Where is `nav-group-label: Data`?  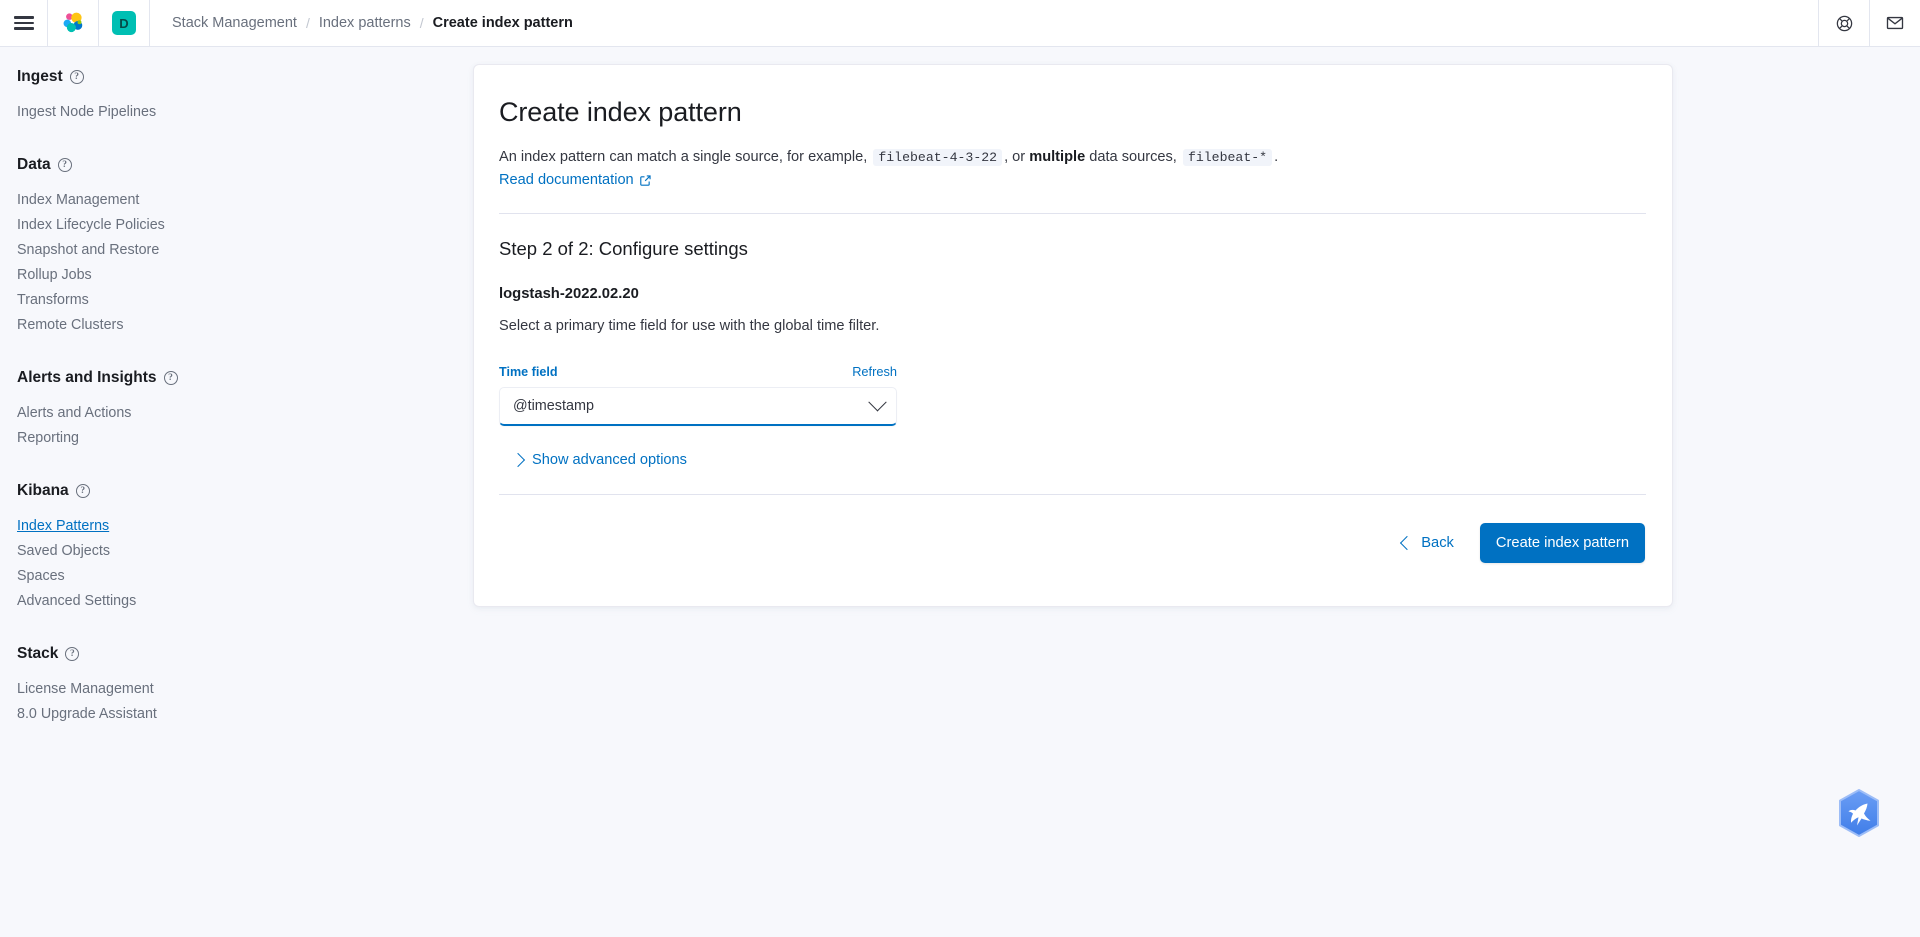 nav-group-label: Data is located at coordinates (34, 164).